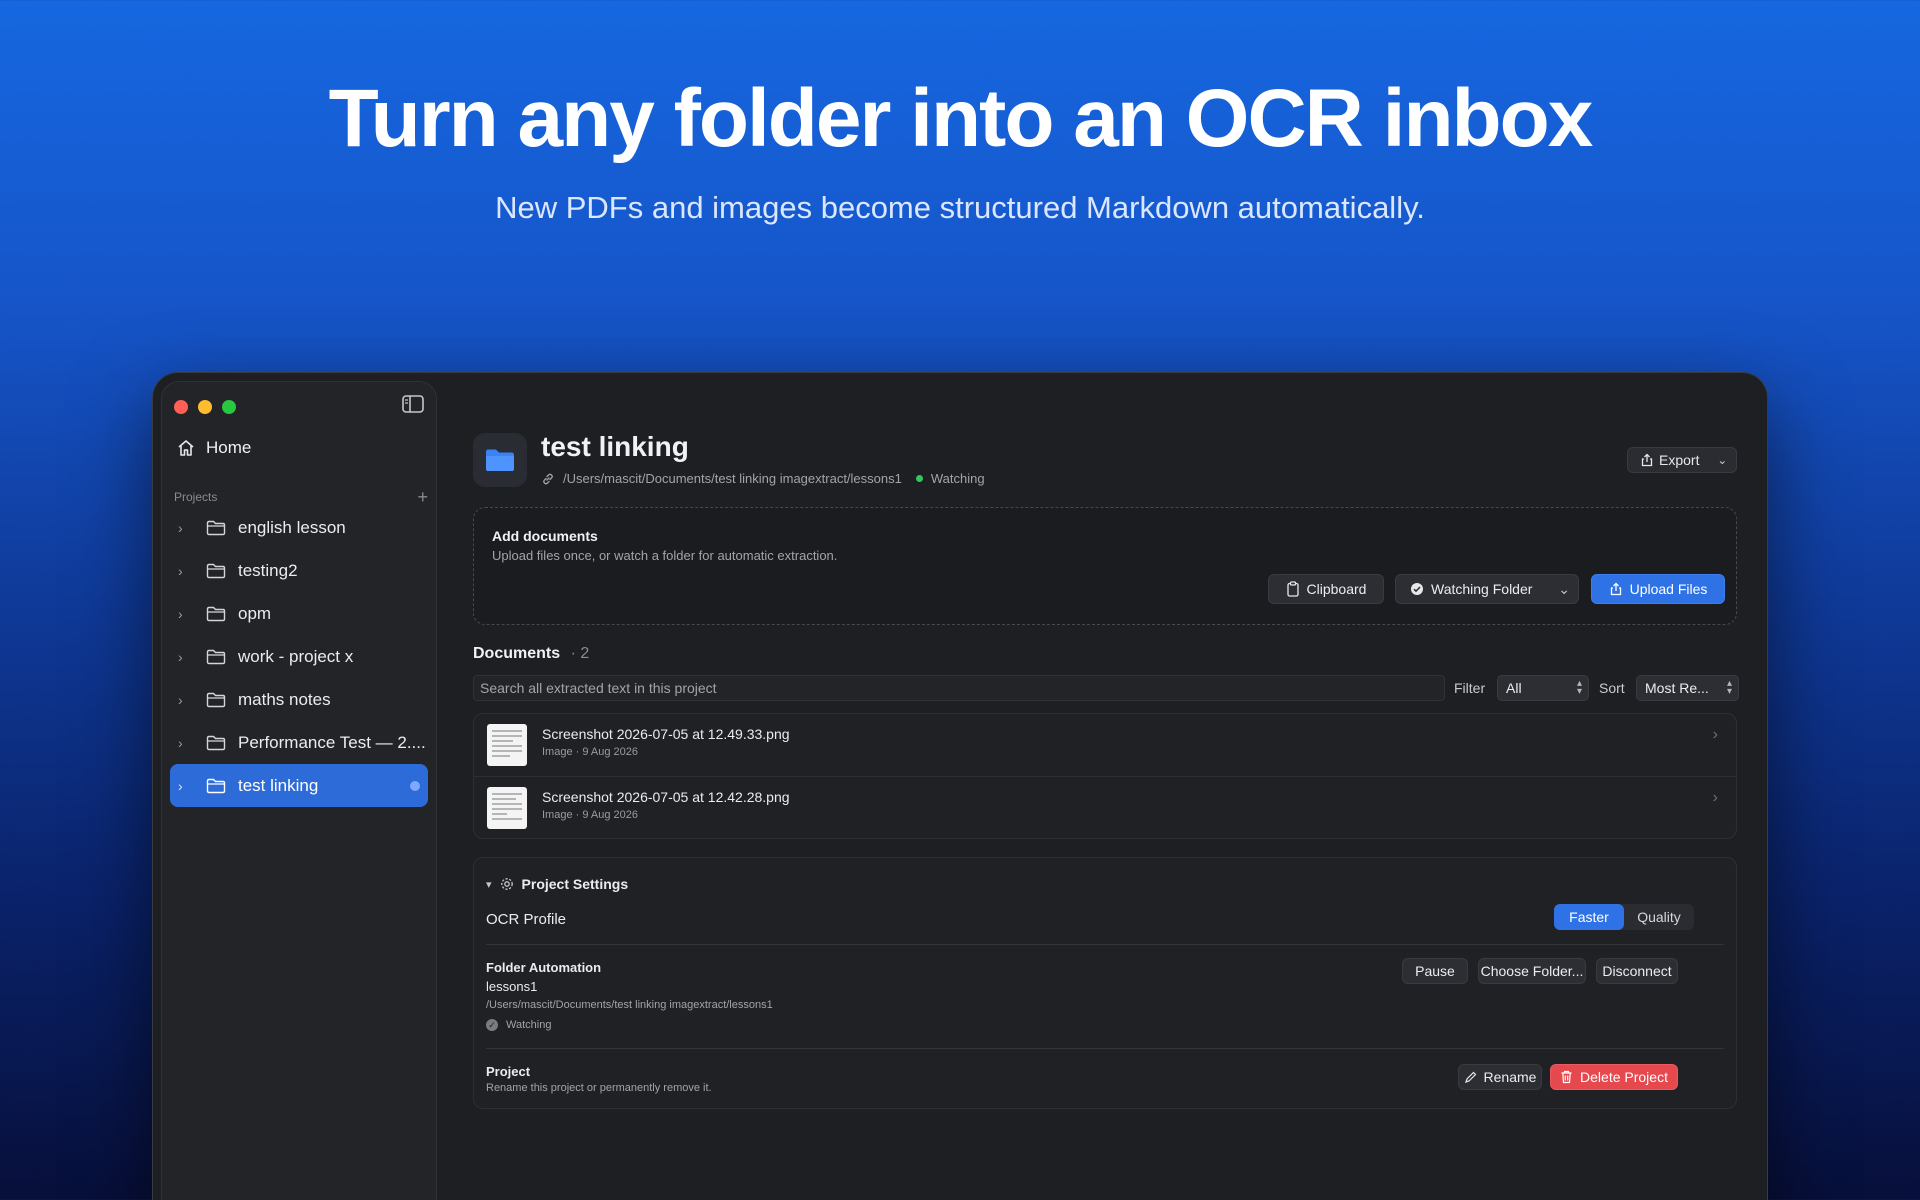  I want to click on watching-folder-button: Watching Folder ⌄, so click(1487, 589).